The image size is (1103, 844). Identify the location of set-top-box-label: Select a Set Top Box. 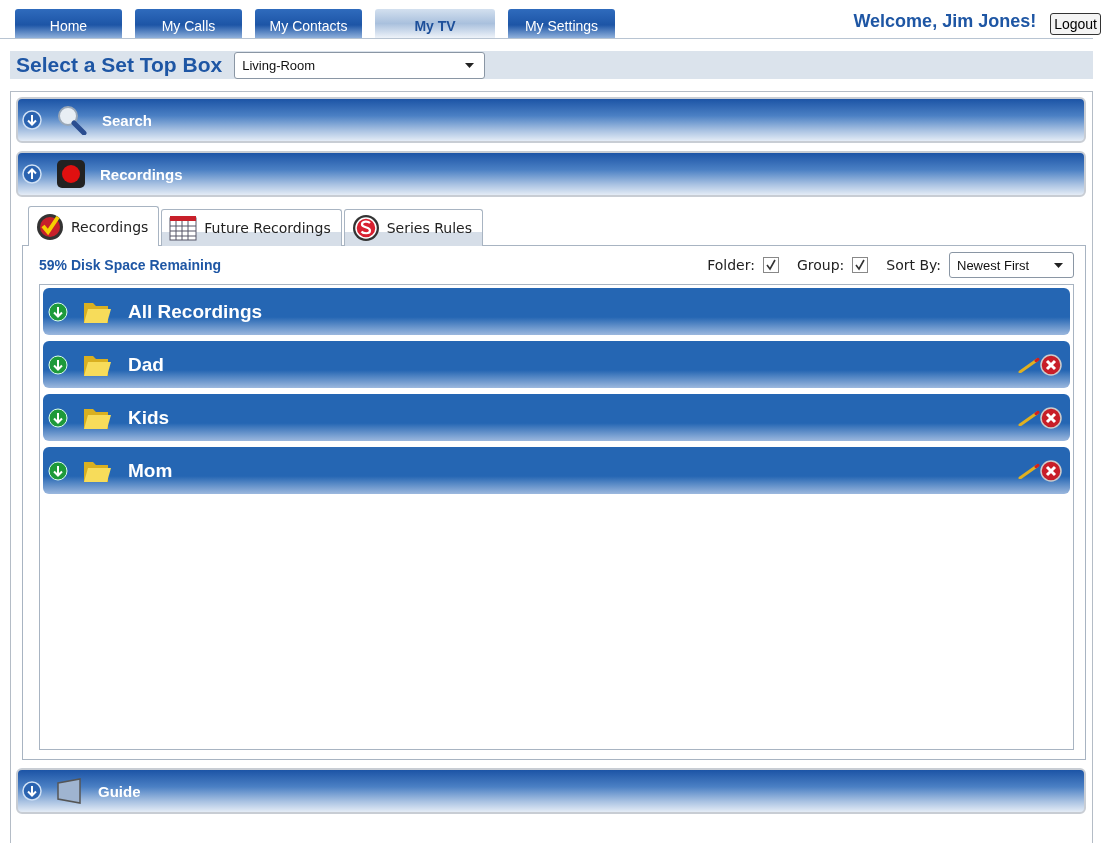
(119, 65).